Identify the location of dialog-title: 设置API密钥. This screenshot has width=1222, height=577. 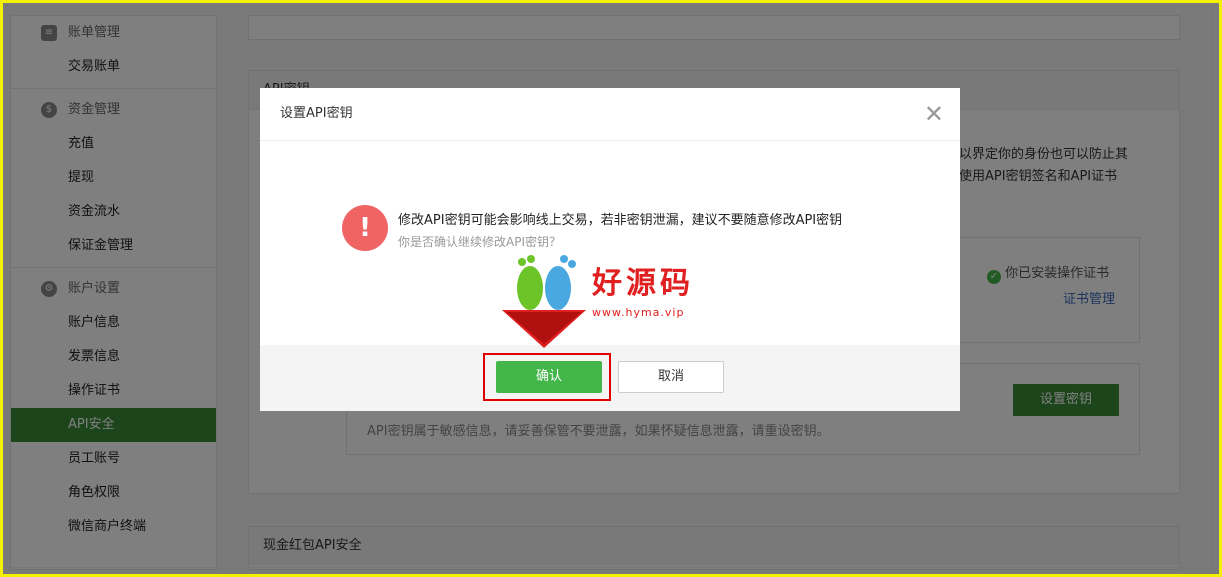
(316, 113).